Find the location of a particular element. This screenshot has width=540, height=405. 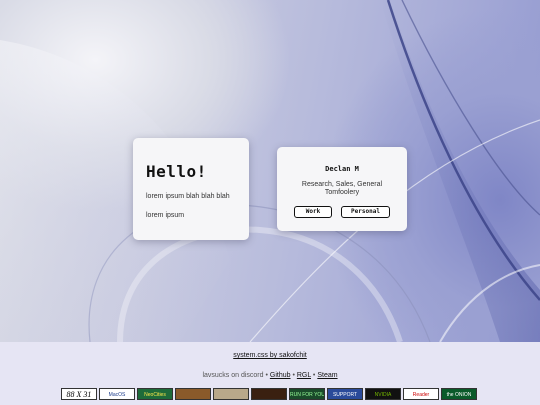

adobe-reader-badge: Reader is located at coordinates (421, 394).